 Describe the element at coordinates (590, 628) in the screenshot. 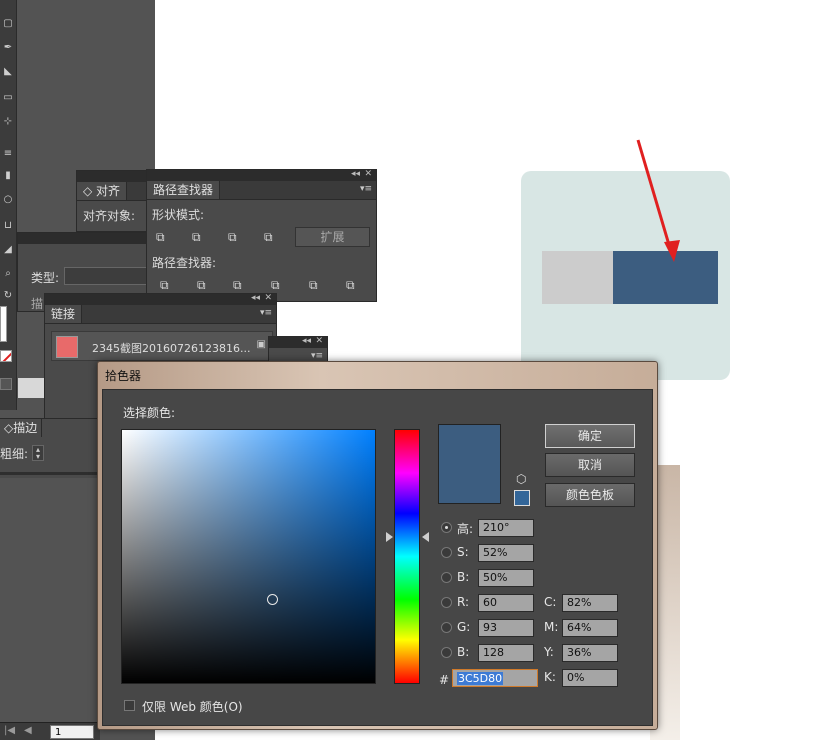

I see `magenta-input: 64%` at that location.